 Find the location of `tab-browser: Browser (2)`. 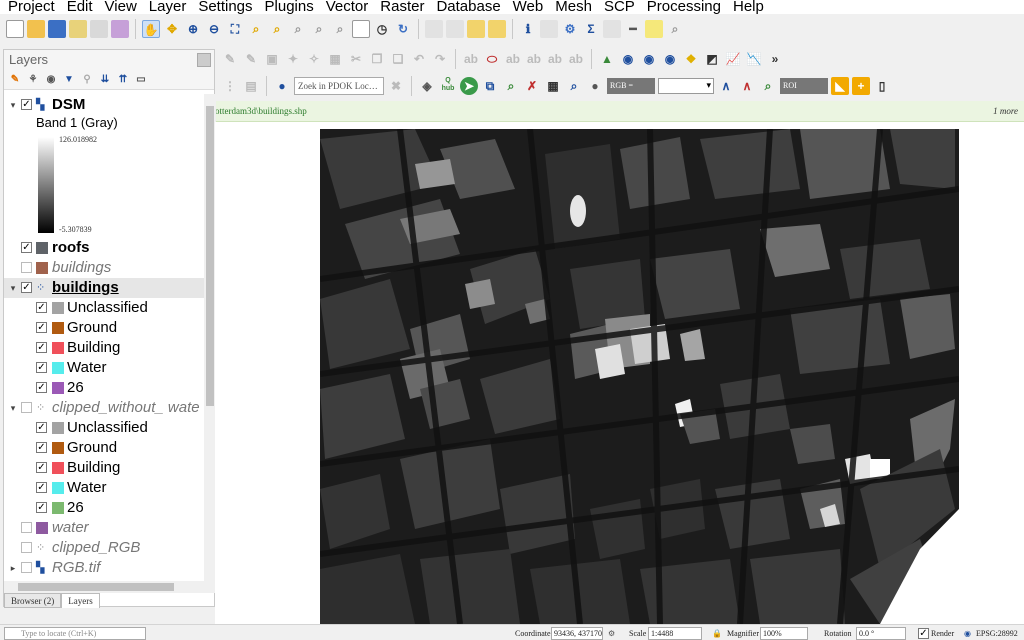

tab-browser: Browser (2) is located at coordinates (33, 600).